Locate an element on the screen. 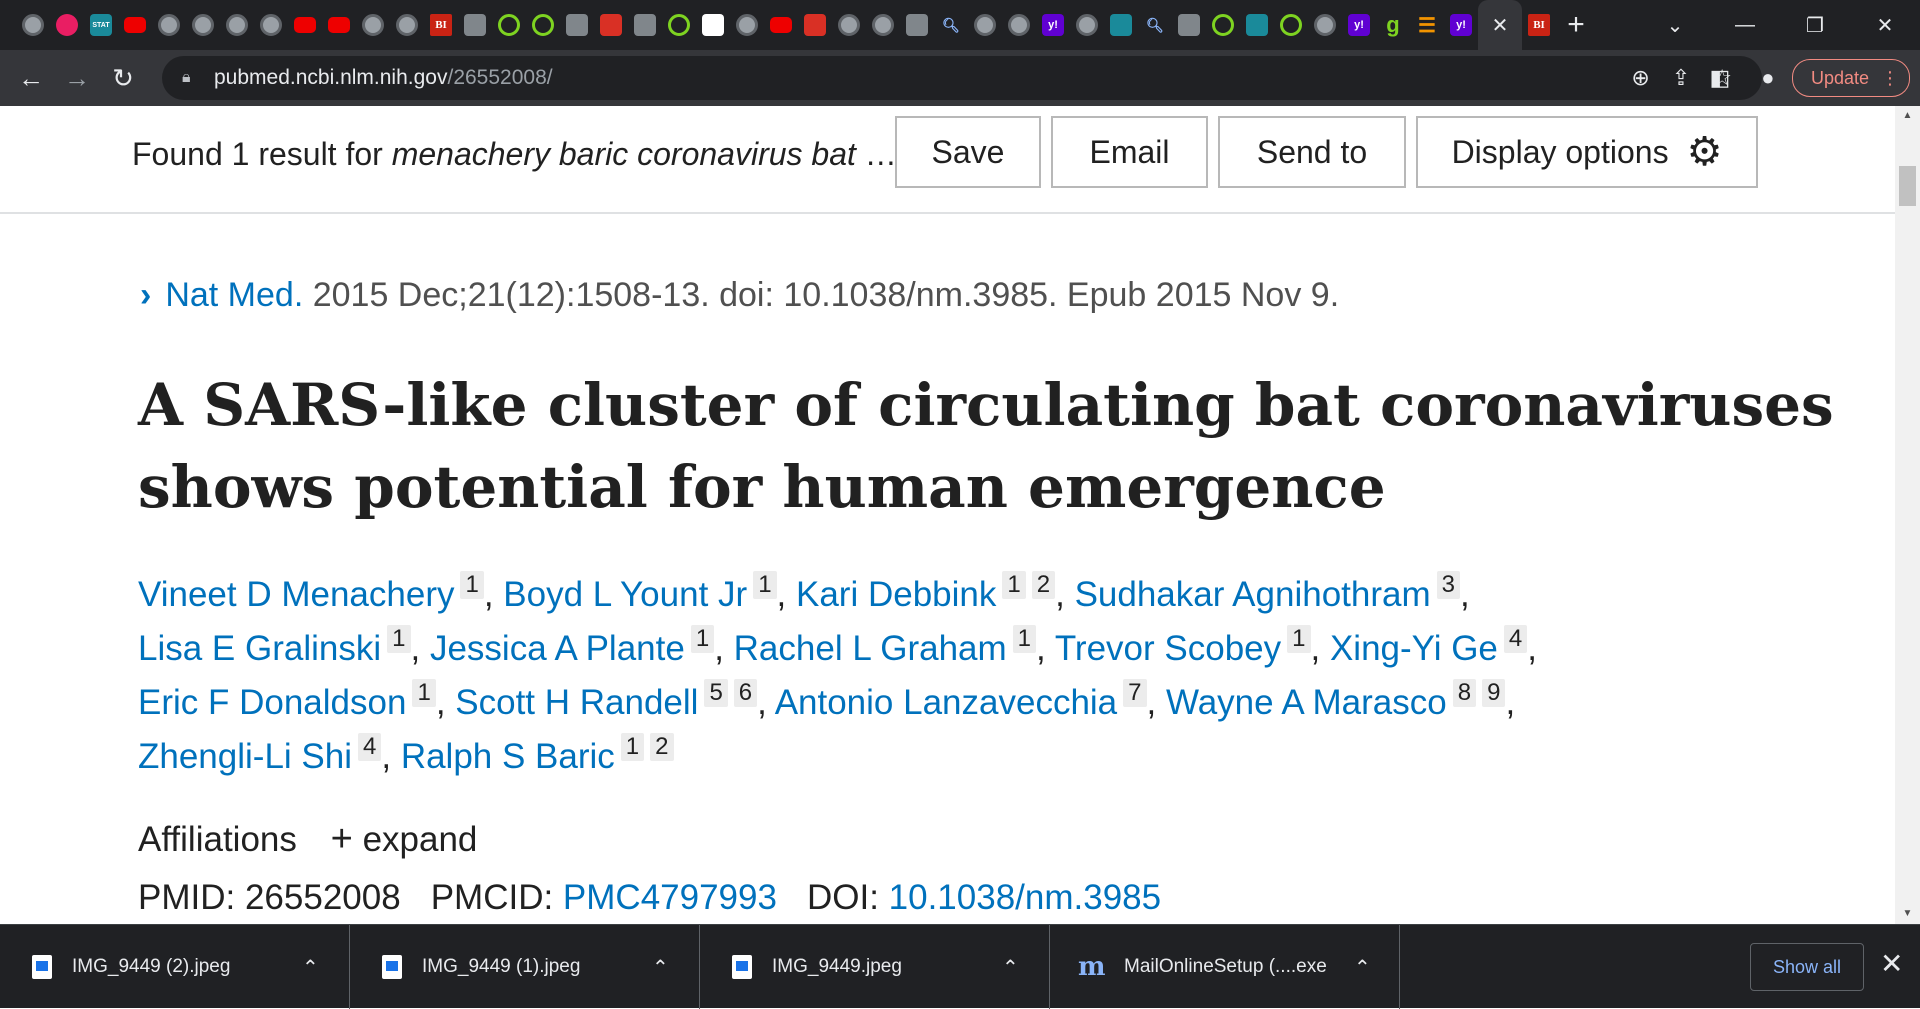 Image resolution: width=1920 pixels, height=1009 pixels. pmcid-link: PMC4797993 is located at coordinates (670, 897).